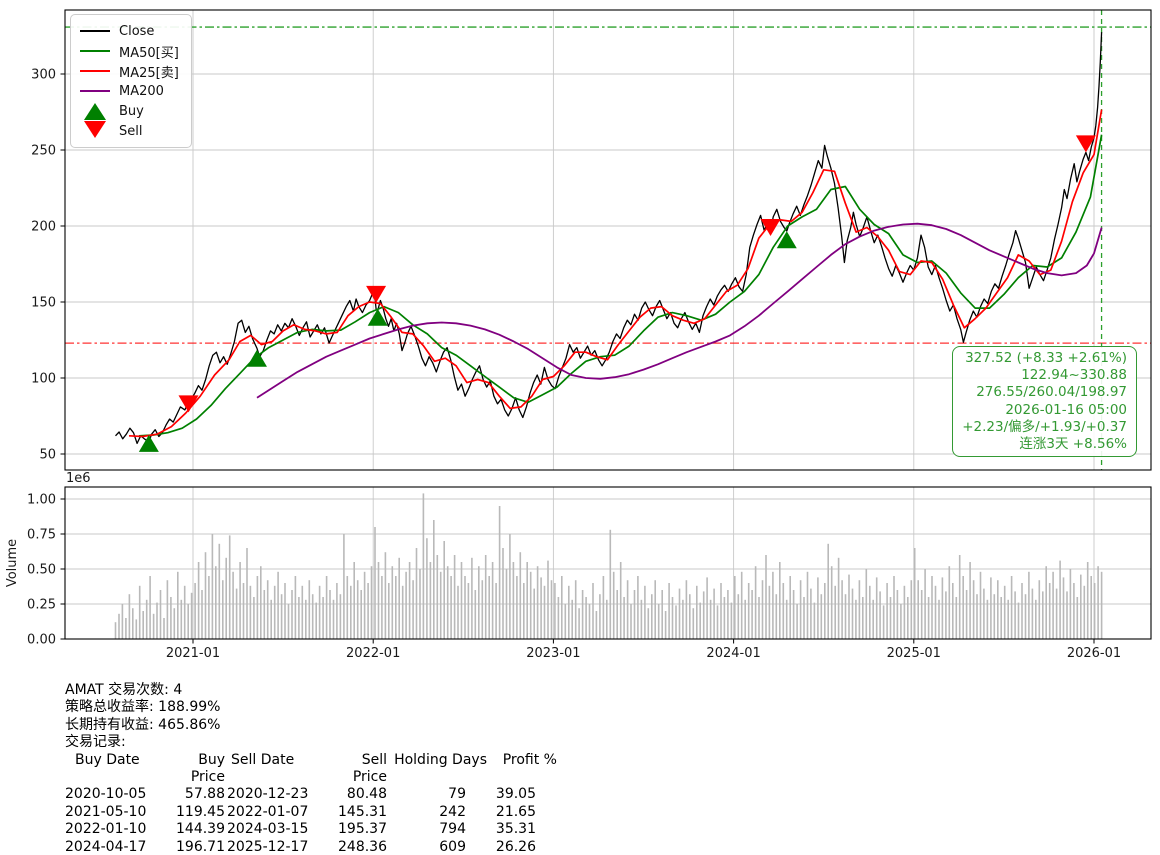  I want to click on legend-item-sell: Sell, so click(129, 130).